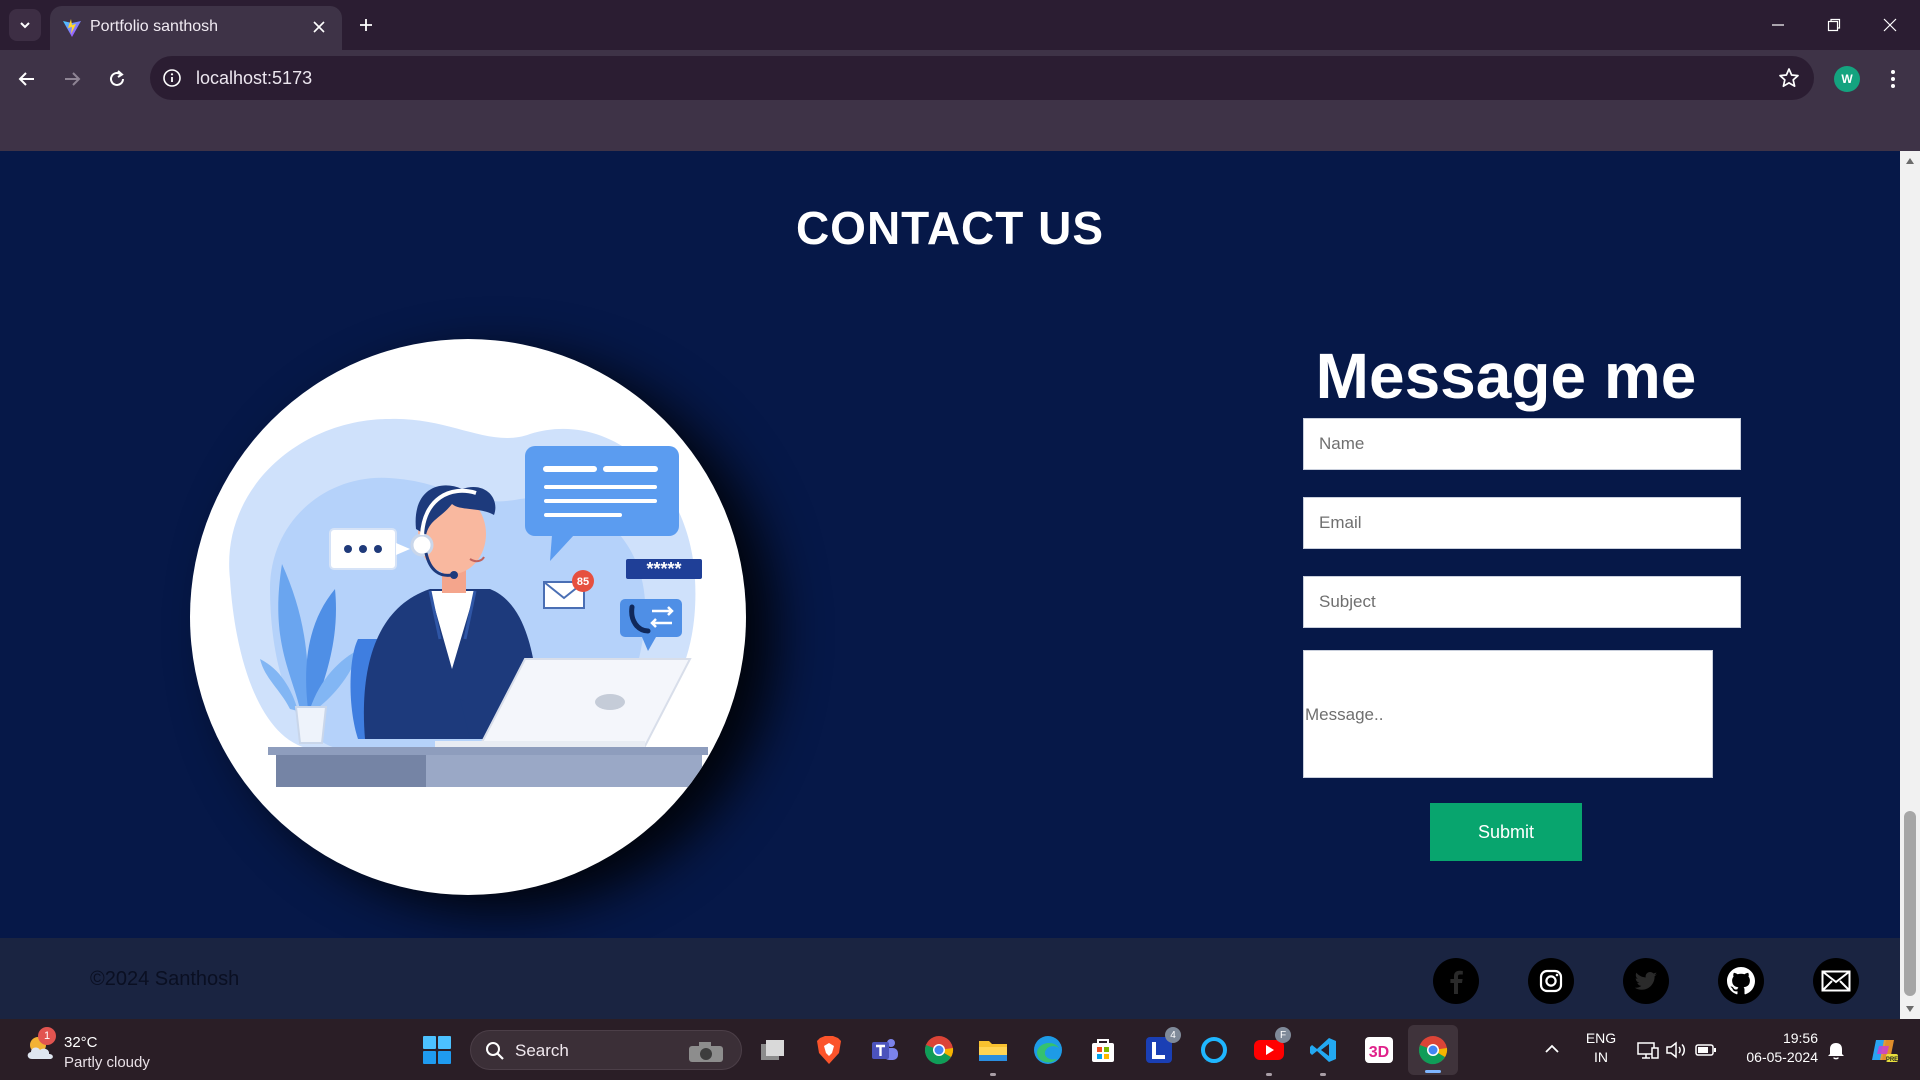 This screenshot has width=1920, height=1080. I want to click on input-language-indicator: ENG IN, so click(1601, 1048).